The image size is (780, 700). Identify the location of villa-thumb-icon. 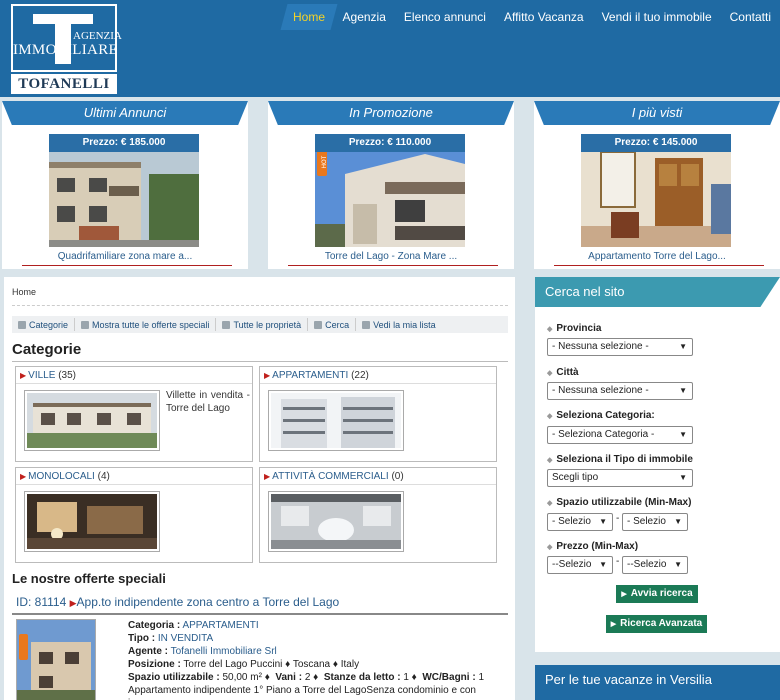
(92, 420).